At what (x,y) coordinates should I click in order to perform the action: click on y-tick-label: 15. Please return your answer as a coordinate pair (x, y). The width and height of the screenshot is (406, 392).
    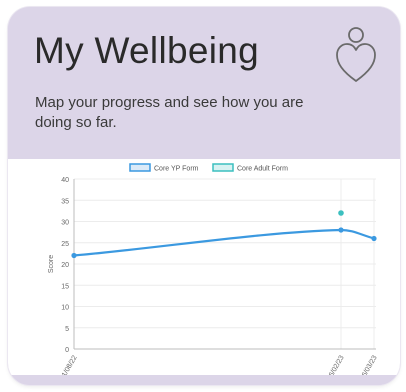
    Looking at the image, I should click on (65, 286).